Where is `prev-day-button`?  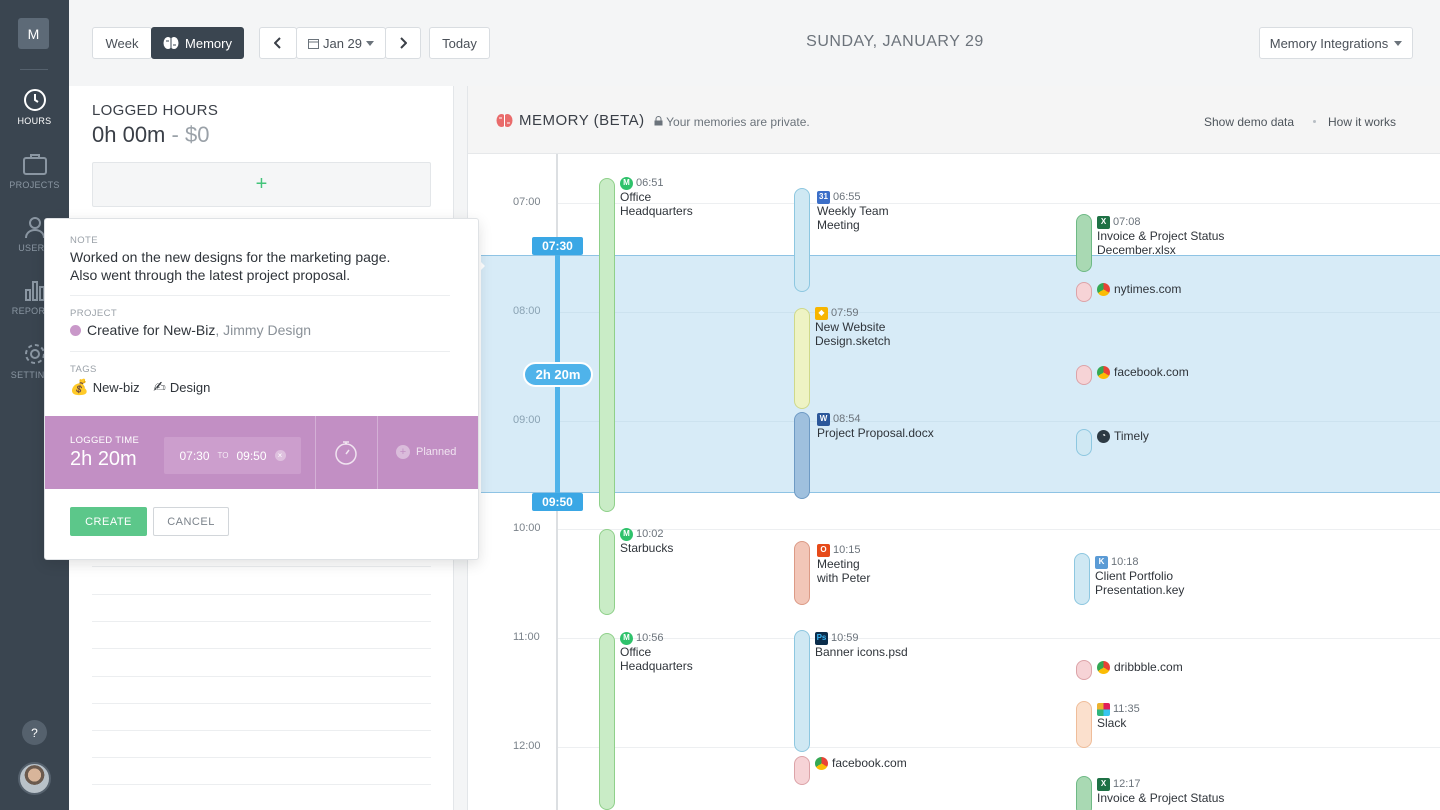 prev-day-button is located at coordinates (278, 43).